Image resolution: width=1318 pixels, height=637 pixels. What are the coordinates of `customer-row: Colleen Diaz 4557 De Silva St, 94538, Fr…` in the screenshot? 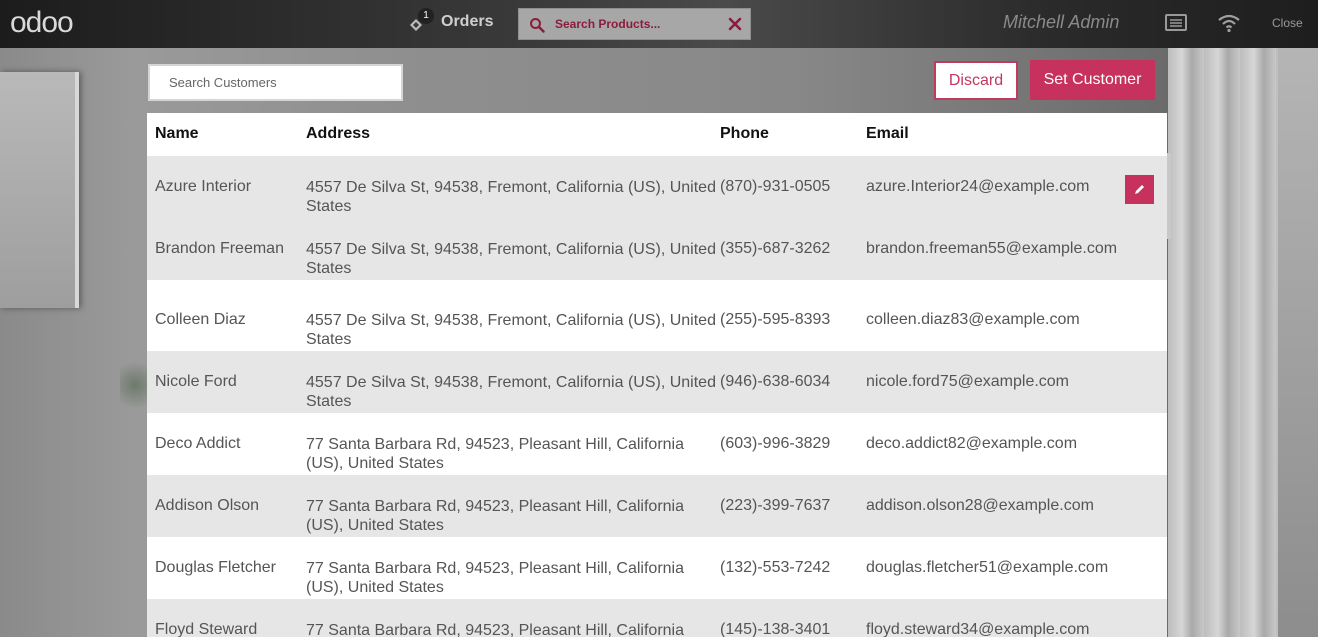 It's located at (657, 320).